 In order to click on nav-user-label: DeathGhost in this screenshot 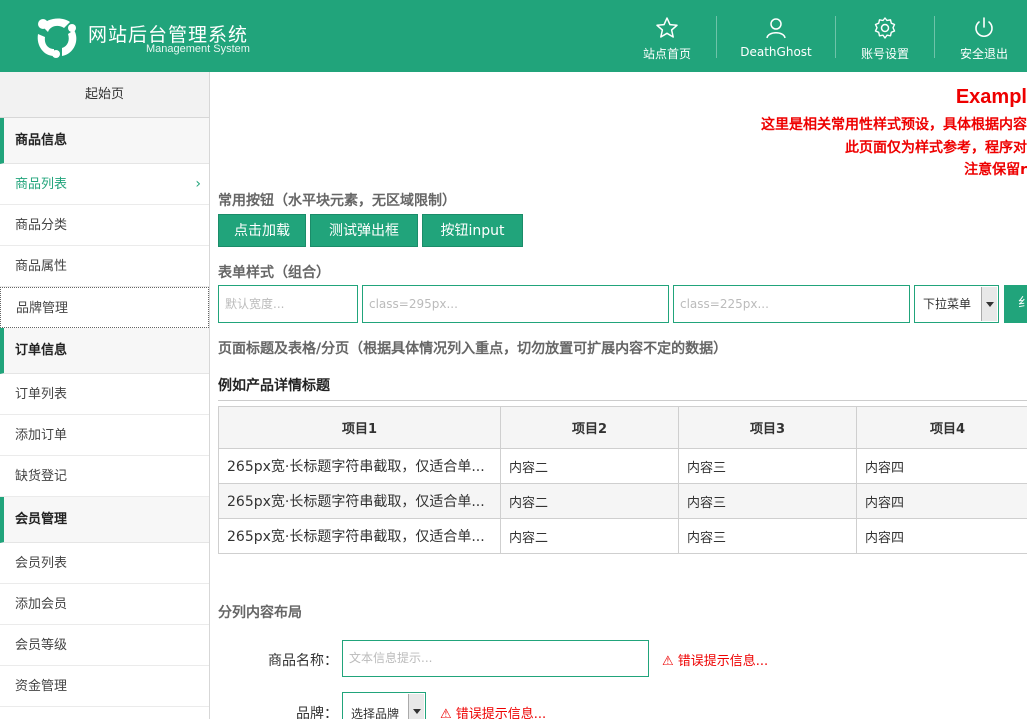, I will do `click(776, 52)`.